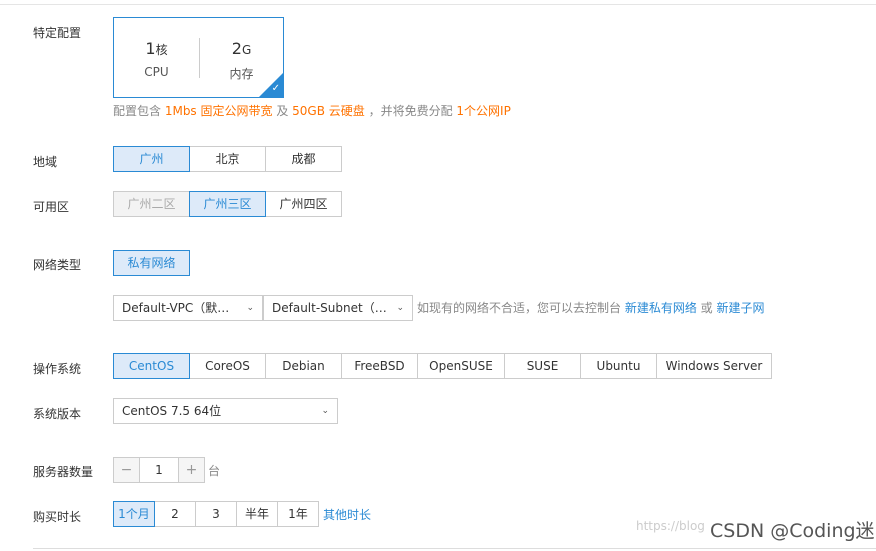  I want to click on check-icon: ✓, so click(275, 88).